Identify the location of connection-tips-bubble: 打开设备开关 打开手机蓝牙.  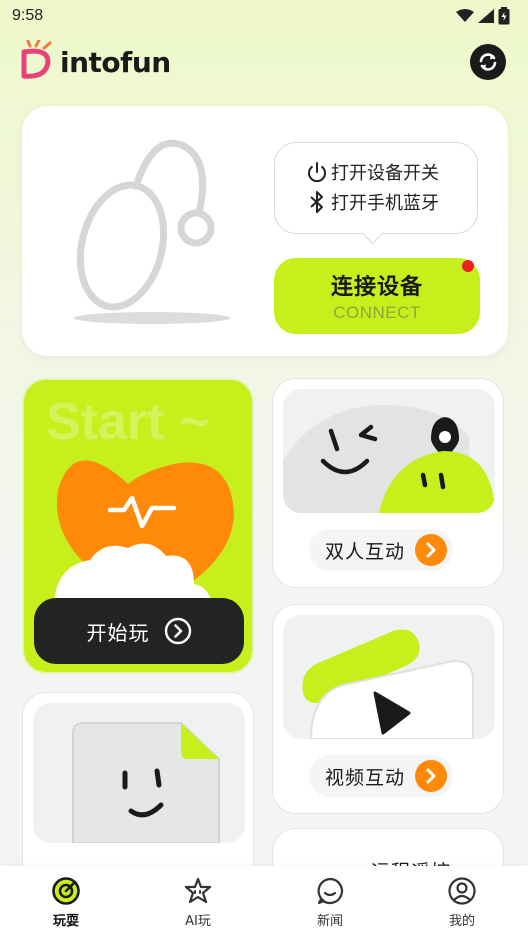
(376, 188).